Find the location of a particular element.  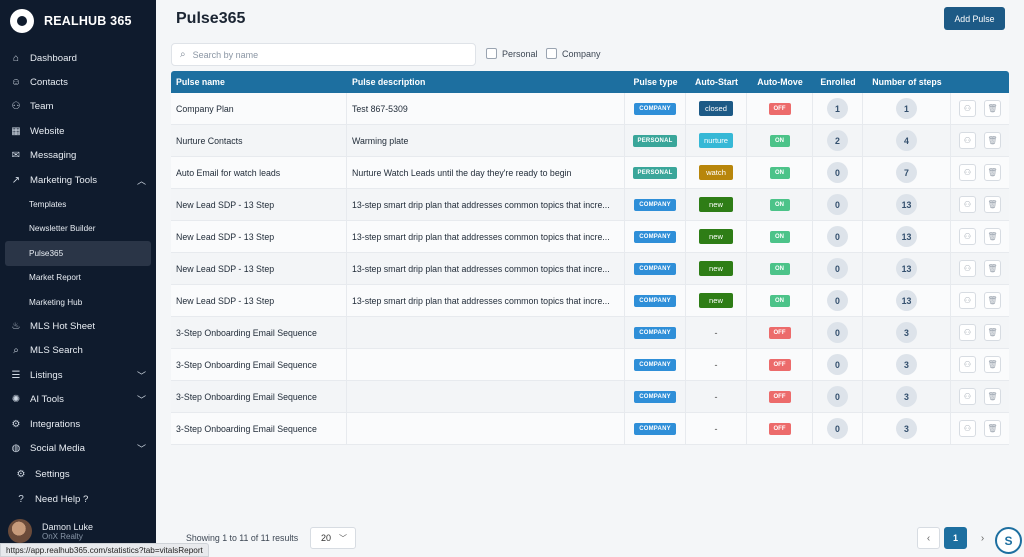

page-button: 1 is located at coordinates (955, 538).